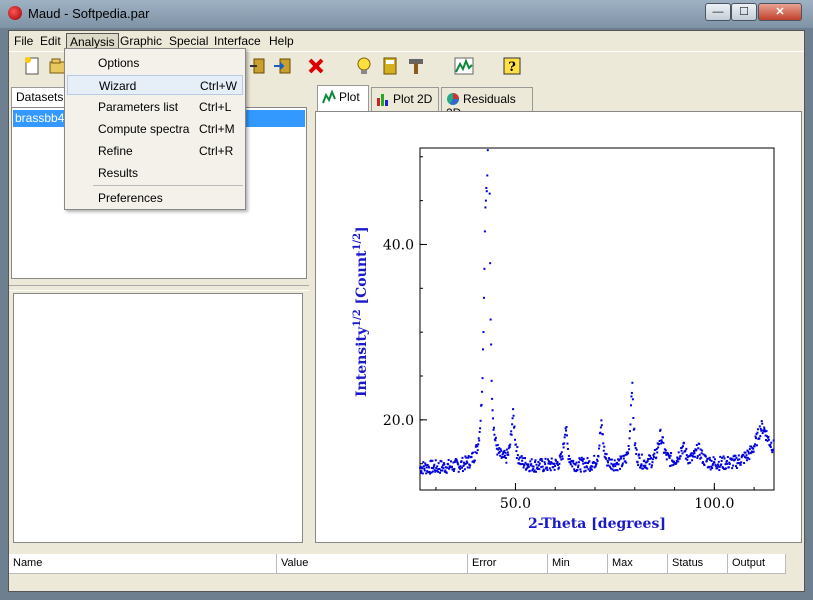 This screenshot has height=600, width=813. What do you see at coordinates (38, 97) in the screenshot?
I see `tab-datasets: Datasets` at bounding box center [38, 97].